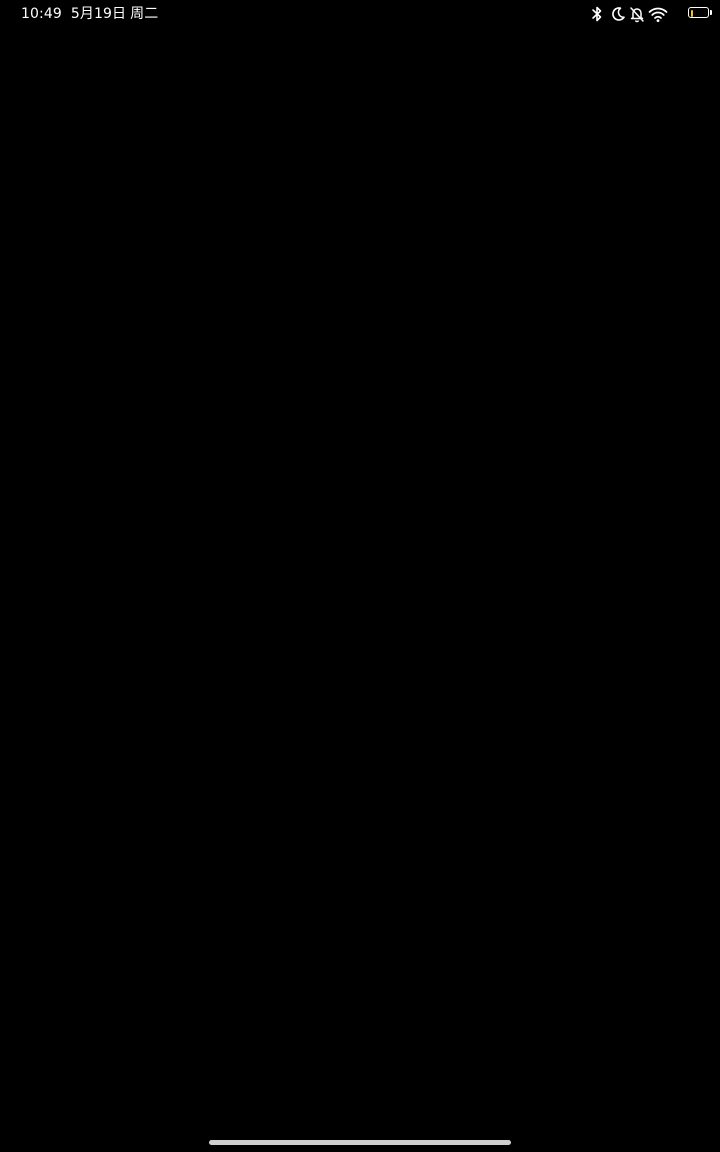  Describe the element at coordinates (144, 14) in the screenshot. I see `clock-weekday: 周二` at that location.